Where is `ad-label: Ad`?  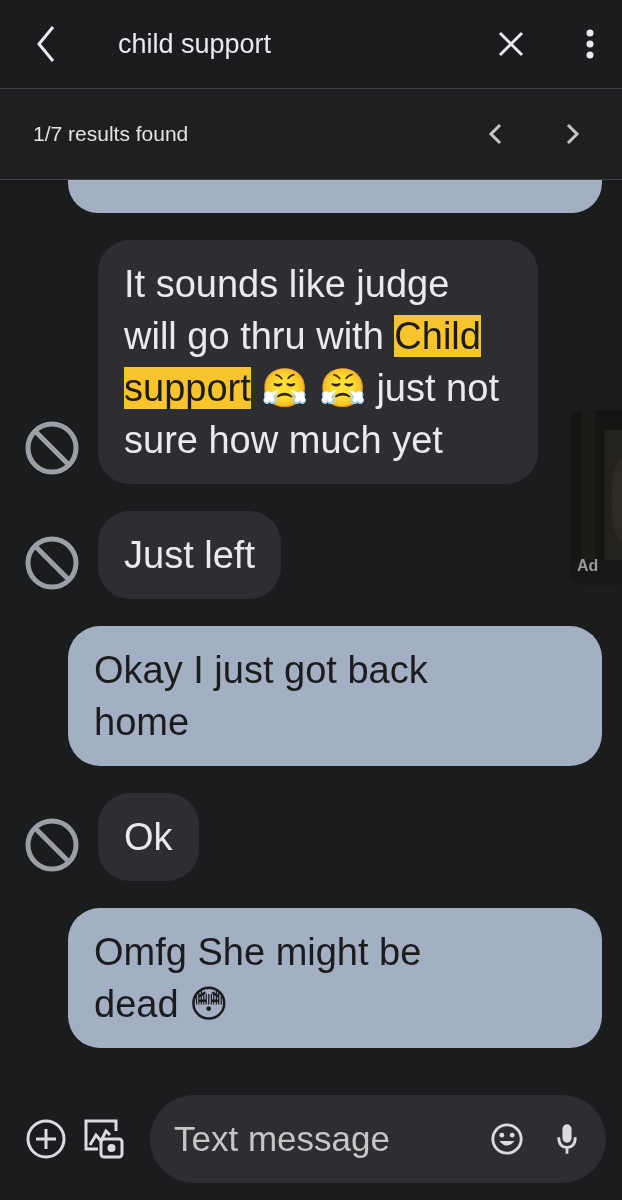 ad-label: Ad is located at coordinates (588, 566).